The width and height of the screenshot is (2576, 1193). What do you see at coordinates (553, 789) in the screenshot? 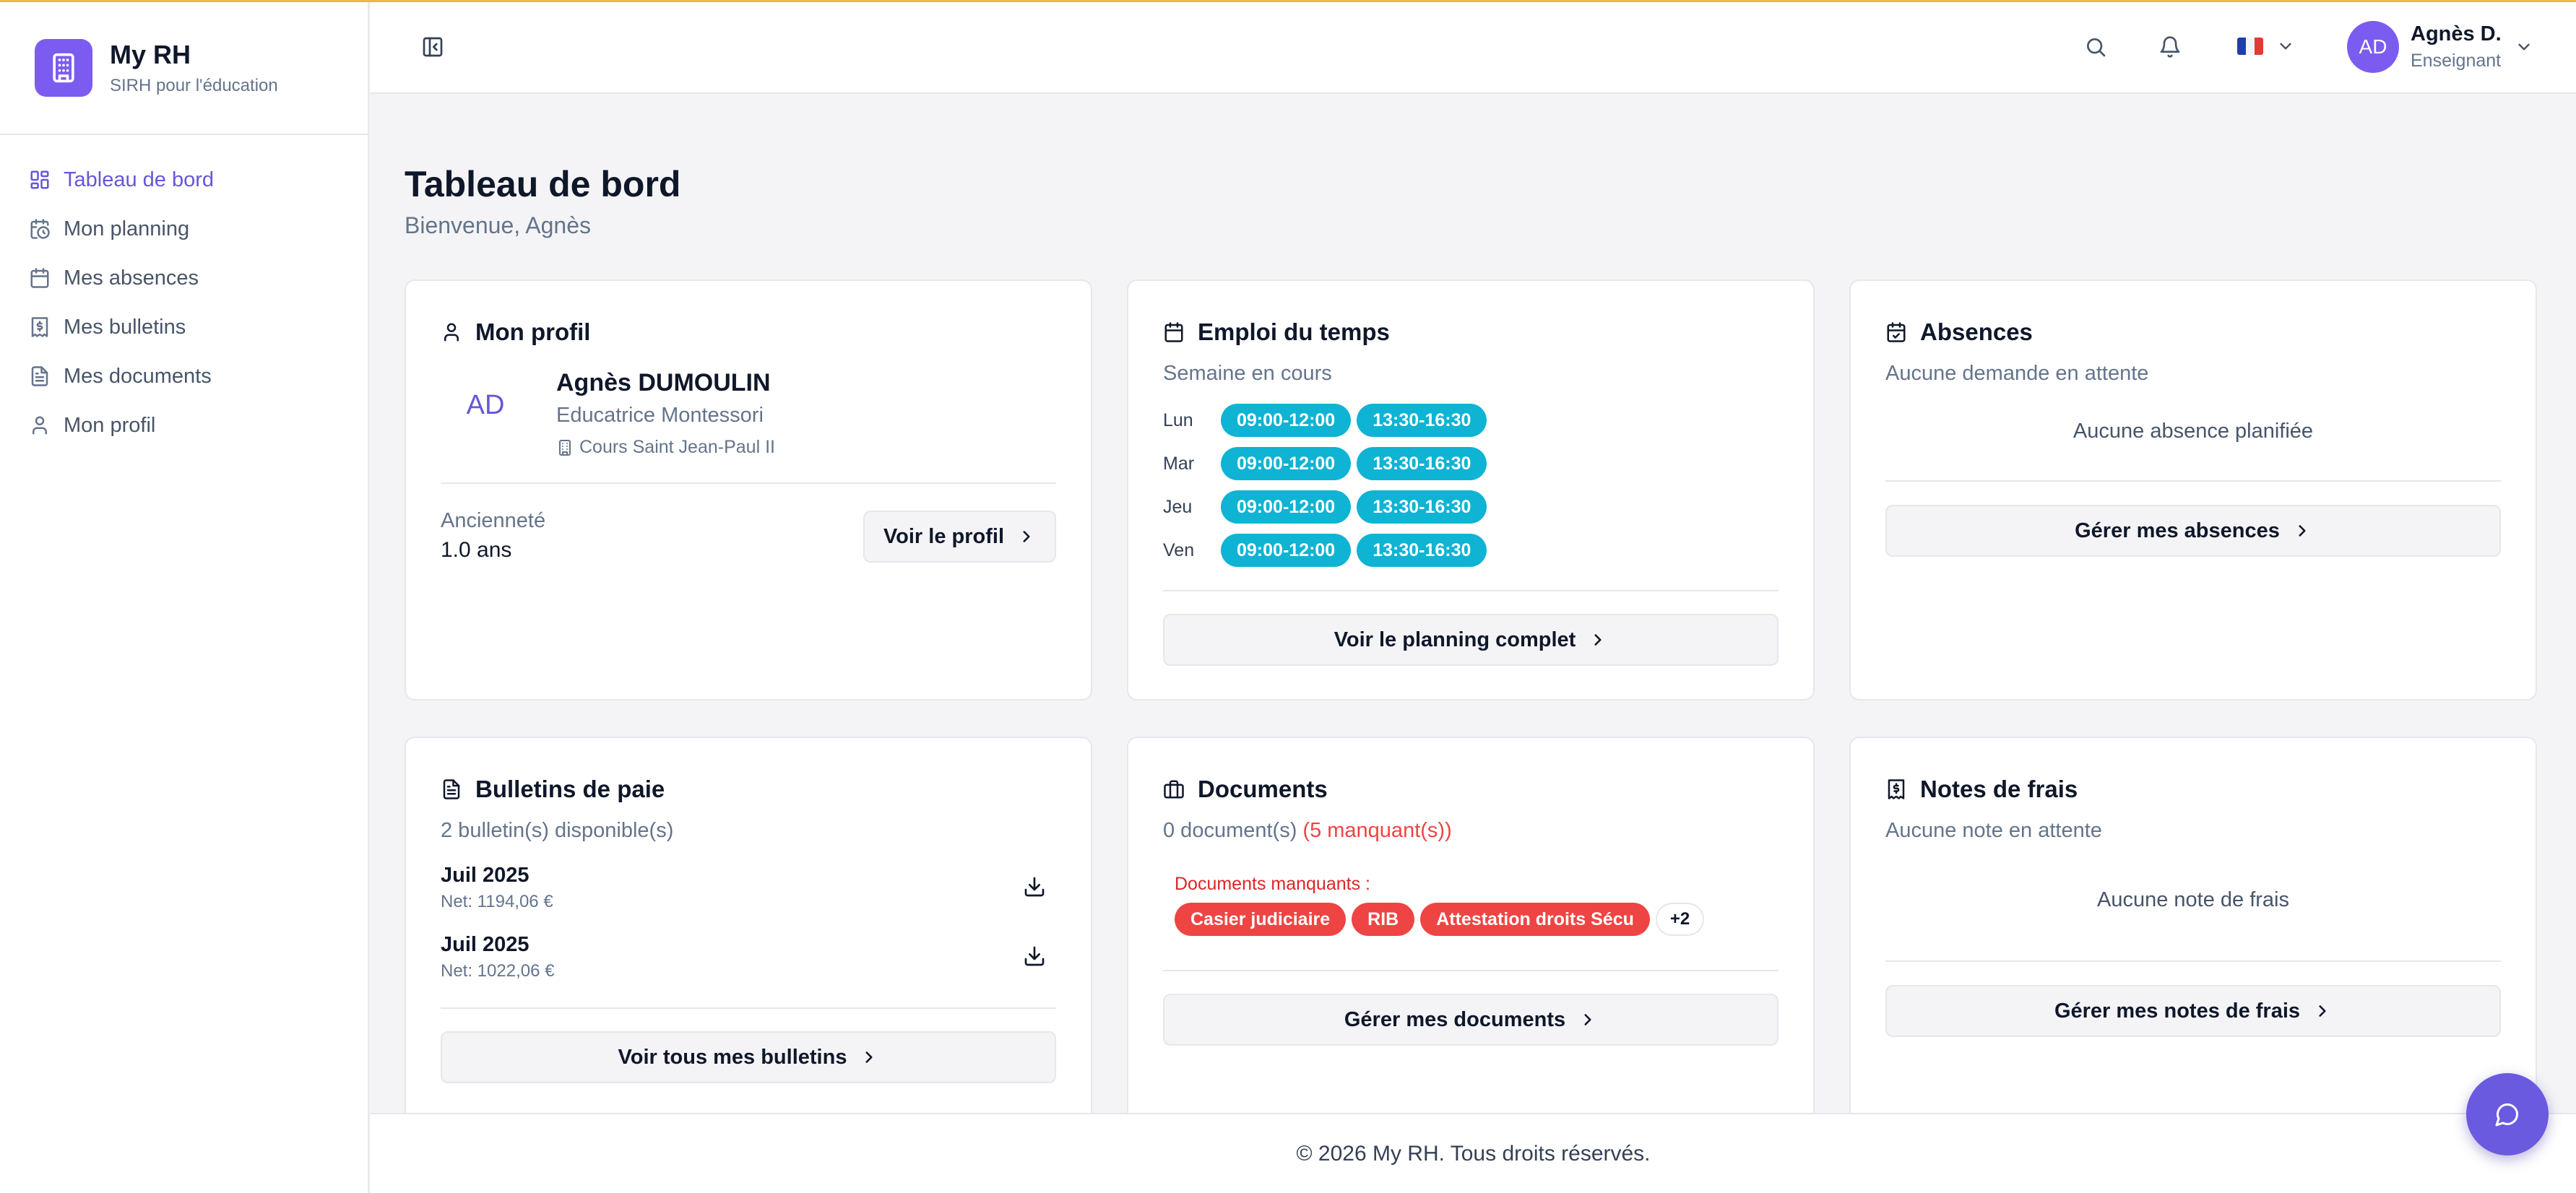
I see `card-title: Bulletins de paie` at bounding box center [553, 789].